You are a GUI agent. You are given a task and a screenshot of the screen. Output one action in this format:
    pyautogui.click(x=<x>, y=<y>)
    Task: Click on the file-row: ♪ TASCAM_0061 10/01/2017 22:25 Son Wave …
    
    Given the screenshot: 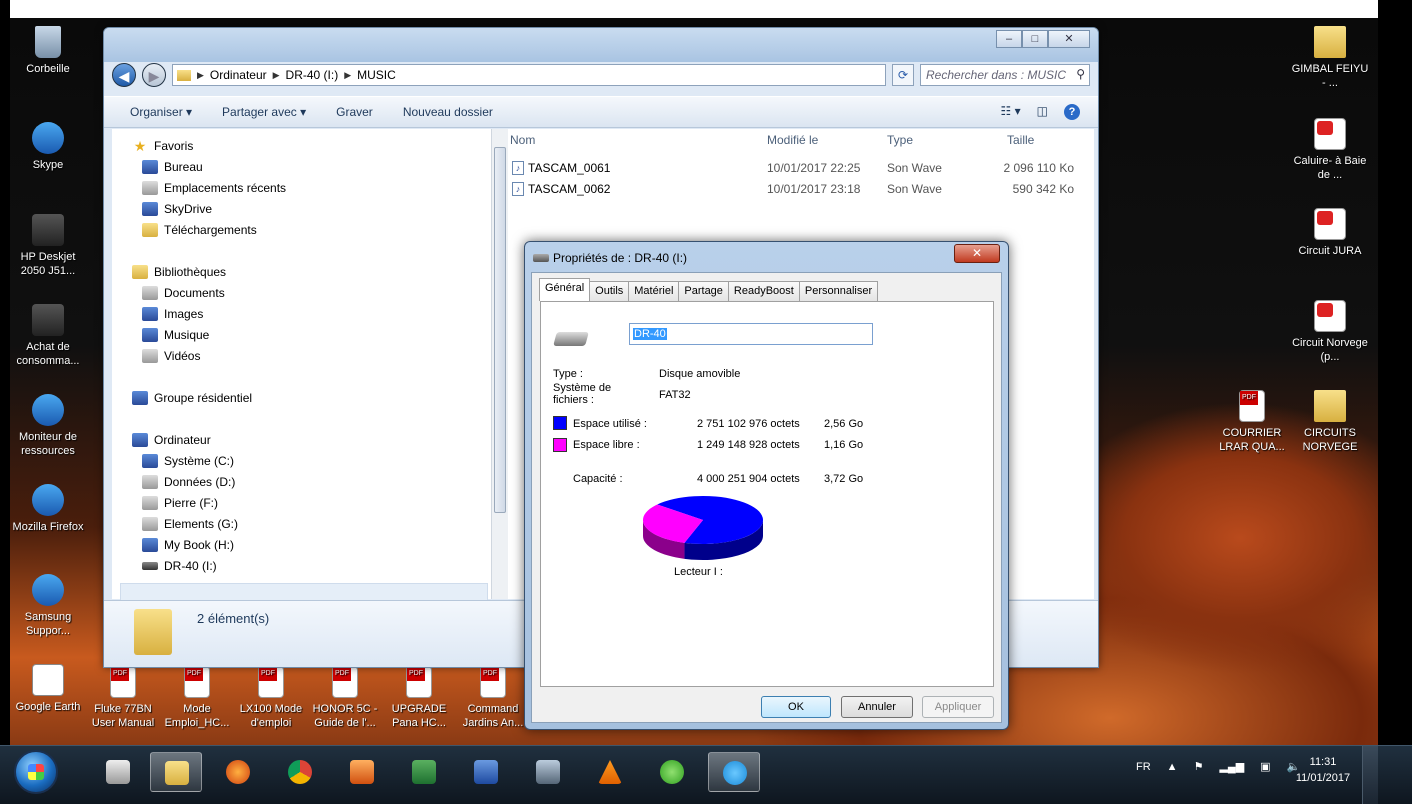 What is the action you would take?
    pyautogui.click(x=801, y=169)
    